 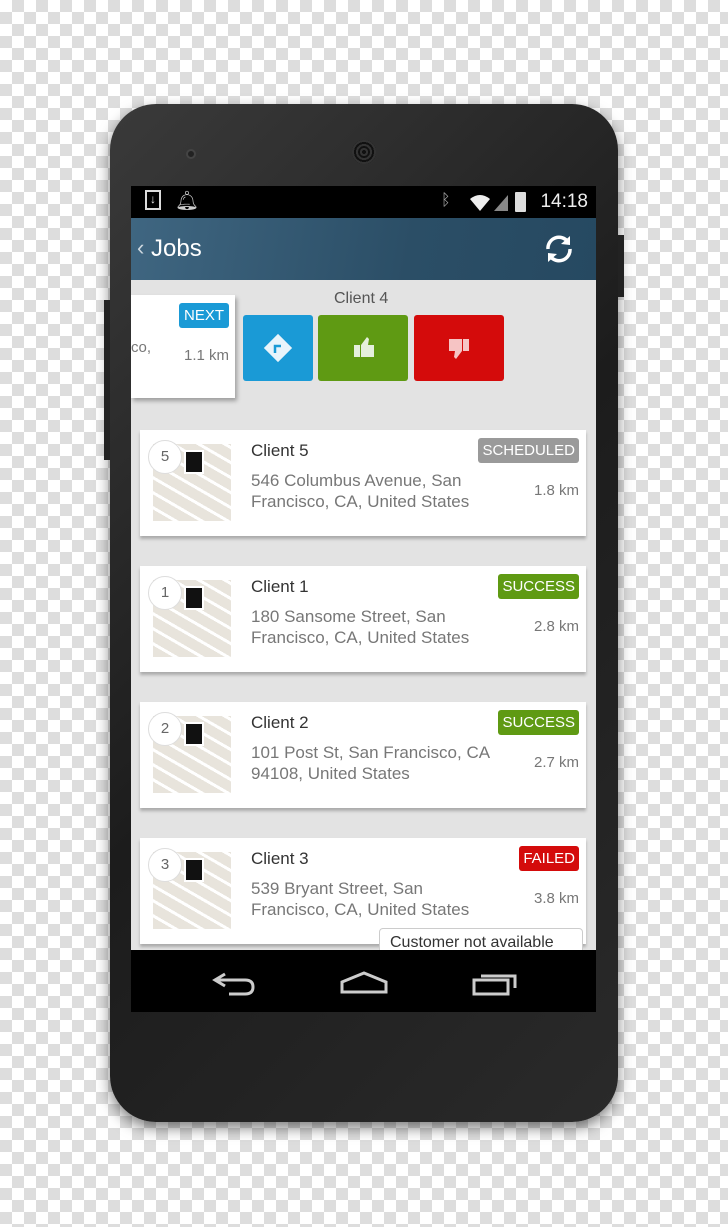 I want to click on app-bar: ‹ Jobs, so click(x=363, y=249).